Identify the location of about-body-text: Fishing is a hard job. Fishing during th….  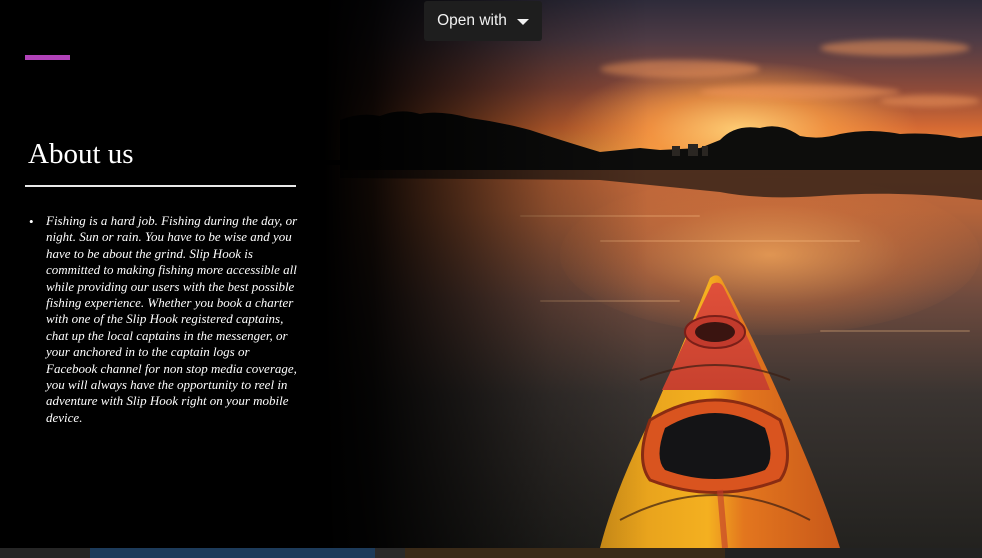
(172, 319).